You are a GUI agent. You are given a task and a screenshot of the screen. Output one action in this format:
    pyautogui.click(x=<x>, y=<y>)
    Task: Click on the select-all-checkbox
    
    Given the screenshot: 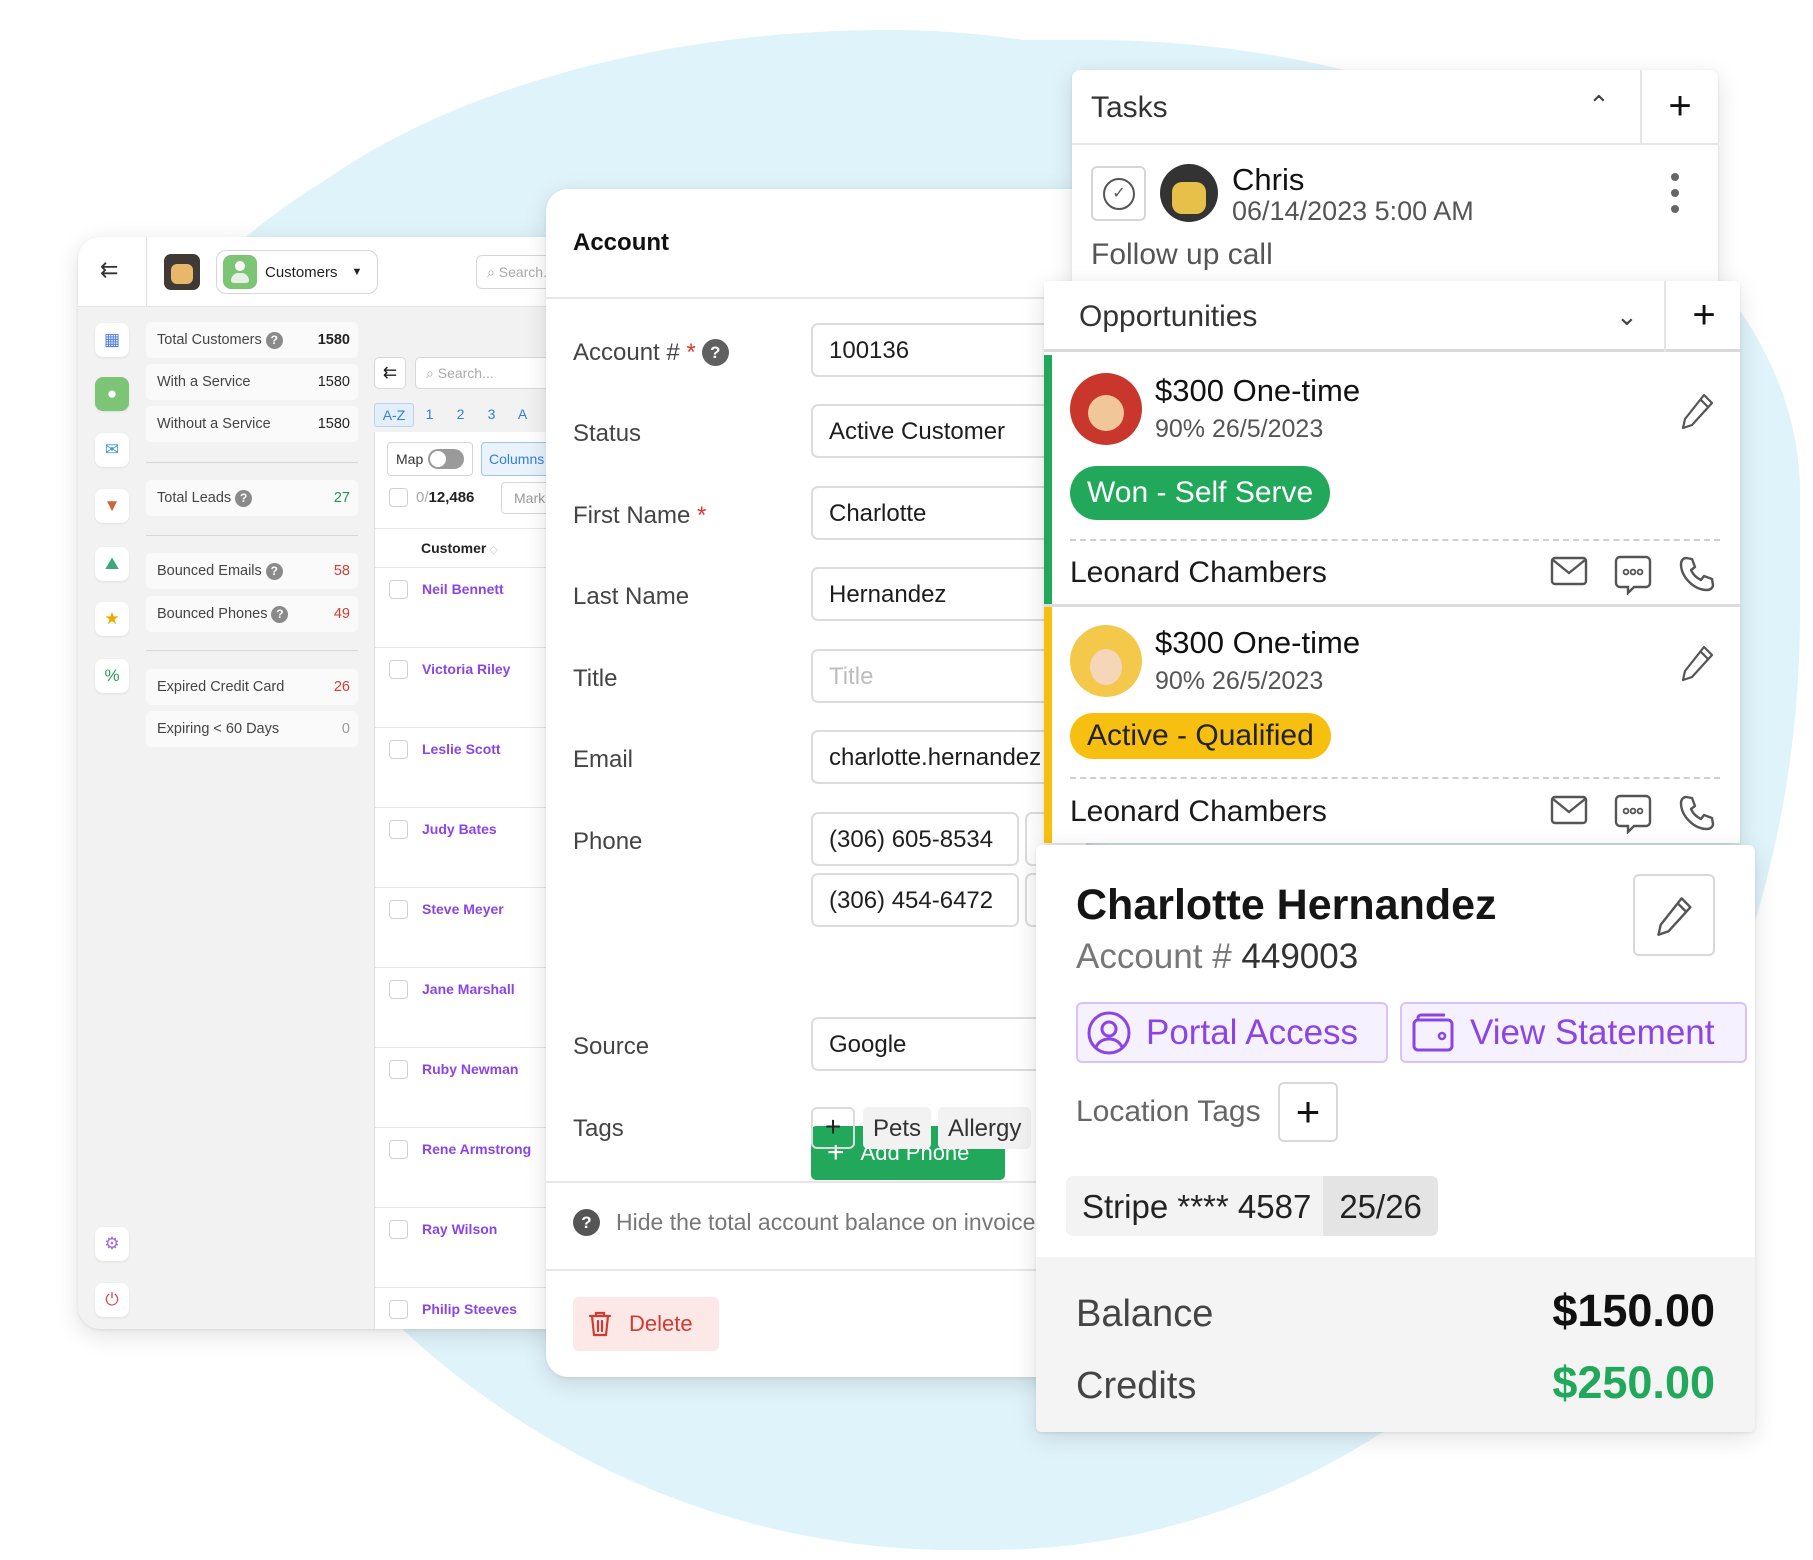 What is the action you would take?
    pyautogui.click(x=398, y=497)
    